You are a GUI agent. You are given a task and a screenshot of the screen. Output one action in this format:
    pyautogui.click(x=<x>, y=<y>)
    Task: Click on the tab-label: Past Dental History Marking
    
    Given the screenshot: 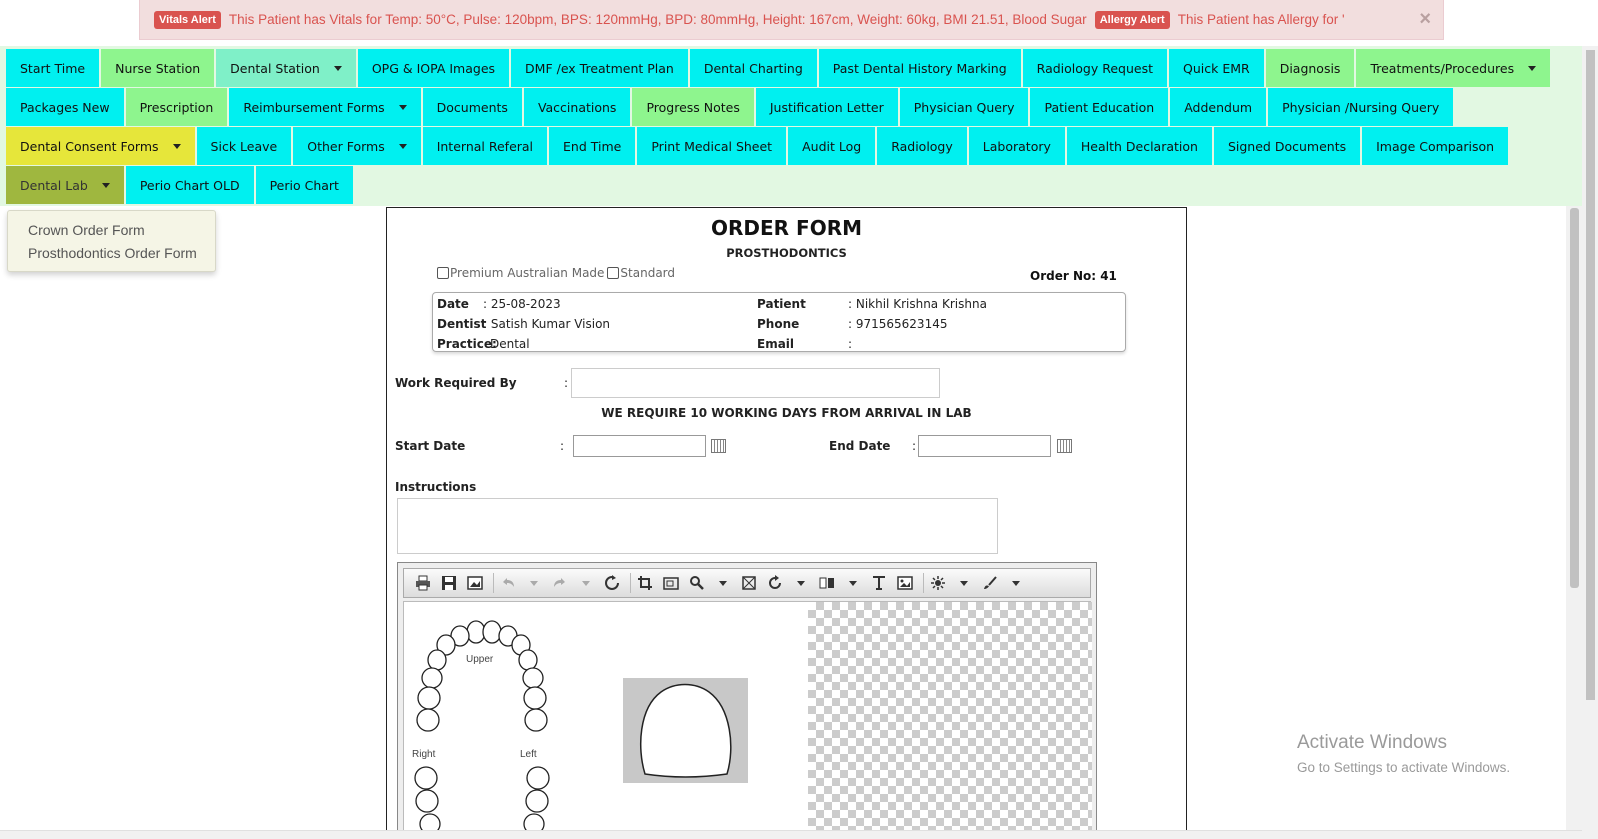 What is the action you would take?
    pyautogui.click(x=919, y=68)
    